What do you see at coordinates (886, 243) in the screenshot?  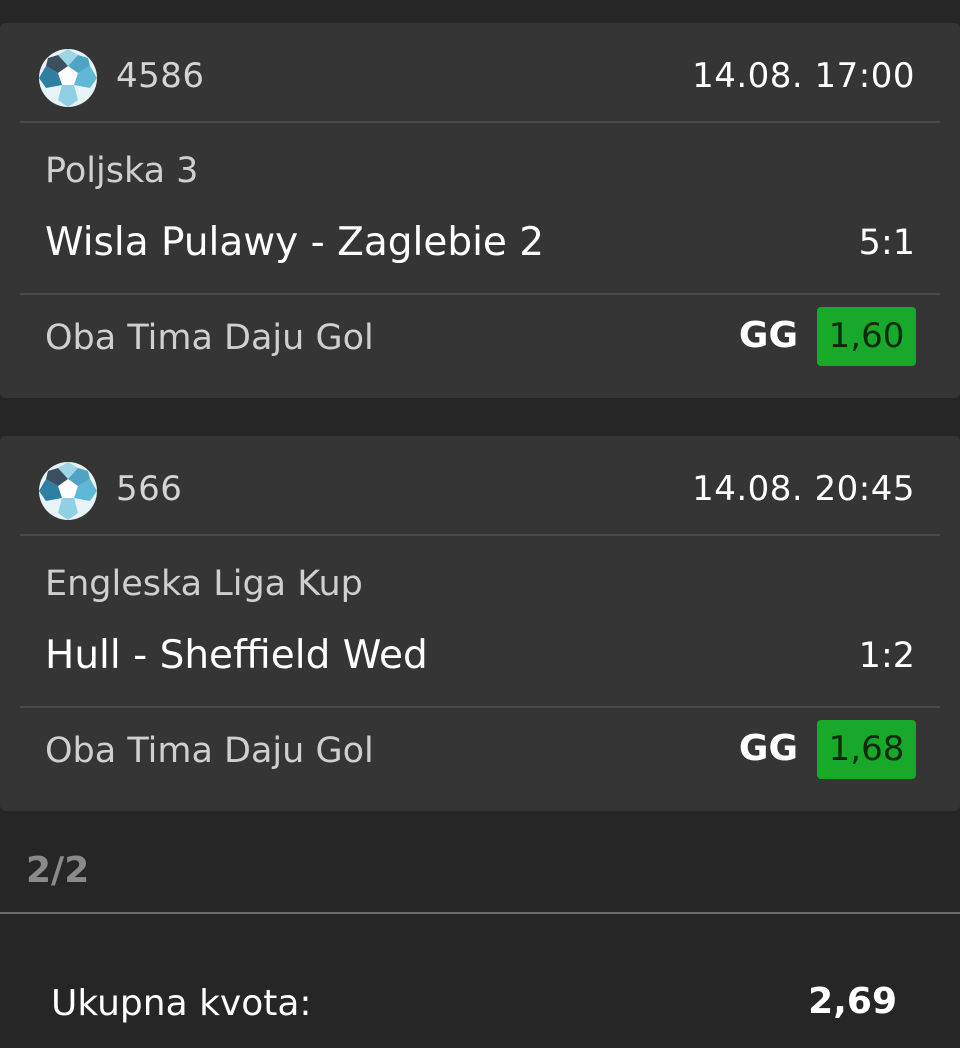 I see `match-score: 5:1` at bounding box center [886, 243].